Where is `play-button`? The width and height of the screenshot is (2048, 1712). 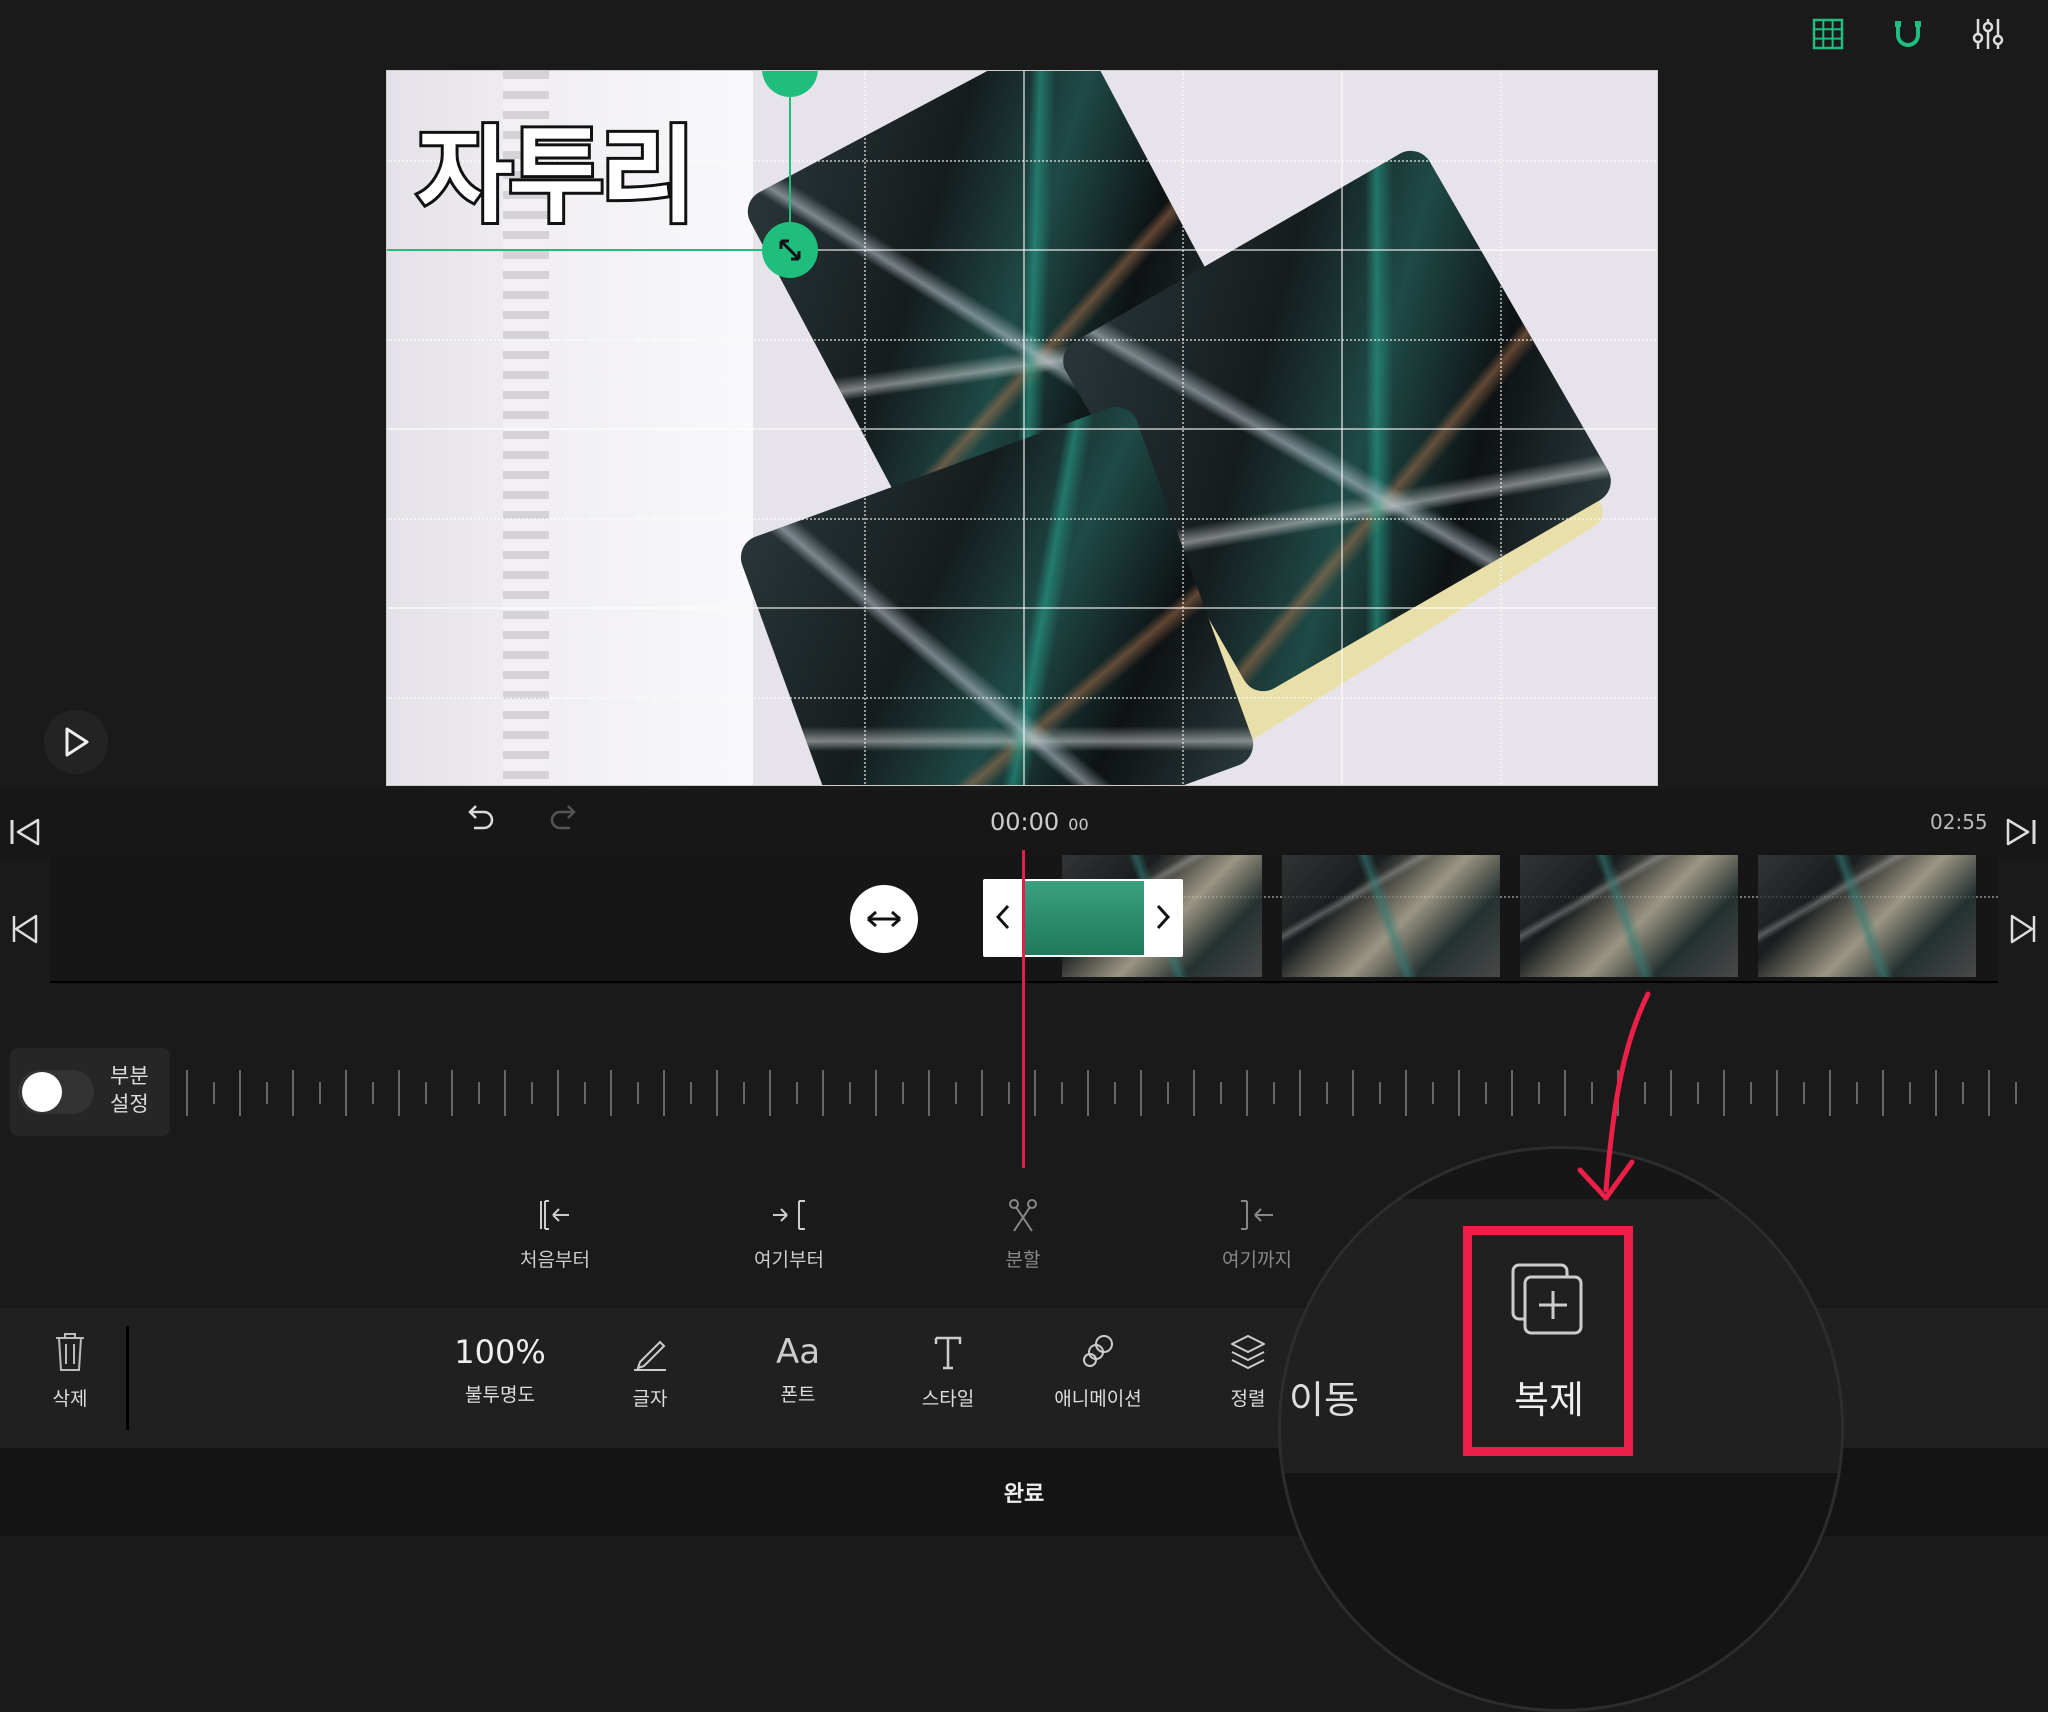 play-button is located at coordinates (76, 742).